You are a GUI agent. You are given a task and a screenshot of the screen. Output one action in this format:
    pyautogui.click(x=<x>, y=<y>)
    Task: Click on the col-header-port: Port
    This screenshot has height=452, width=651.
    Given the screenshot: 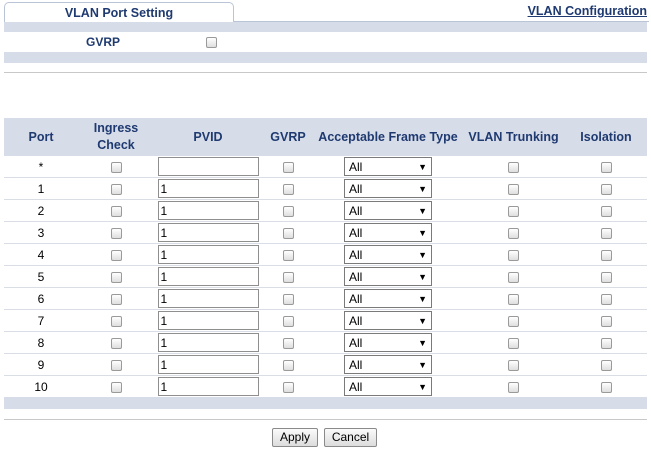 What is the action you would take?
    pyautogui.click(x=41, y=137)
    